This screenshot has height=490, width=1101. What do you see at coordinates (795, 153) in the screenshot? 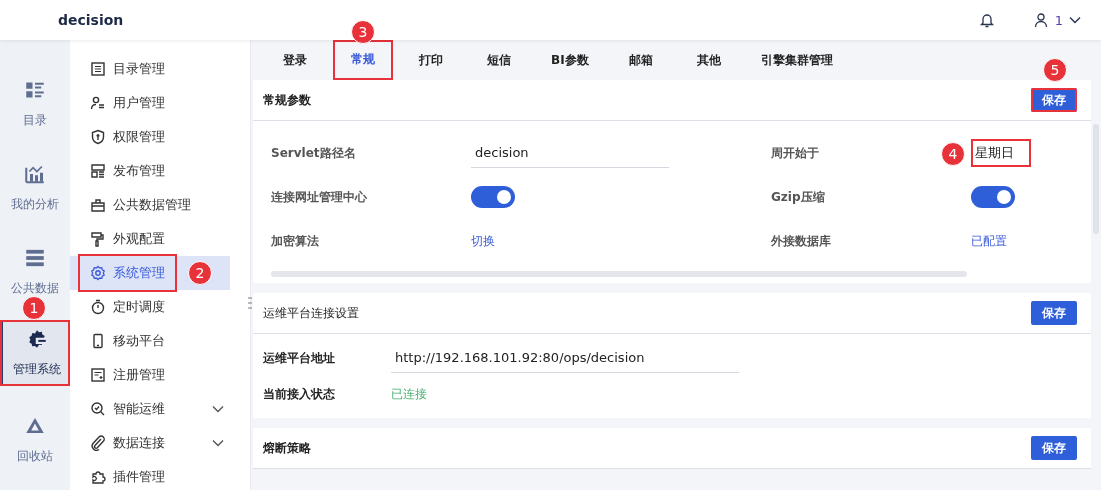
I see `field-label: 周开始于` at bounding box center [795, 153].